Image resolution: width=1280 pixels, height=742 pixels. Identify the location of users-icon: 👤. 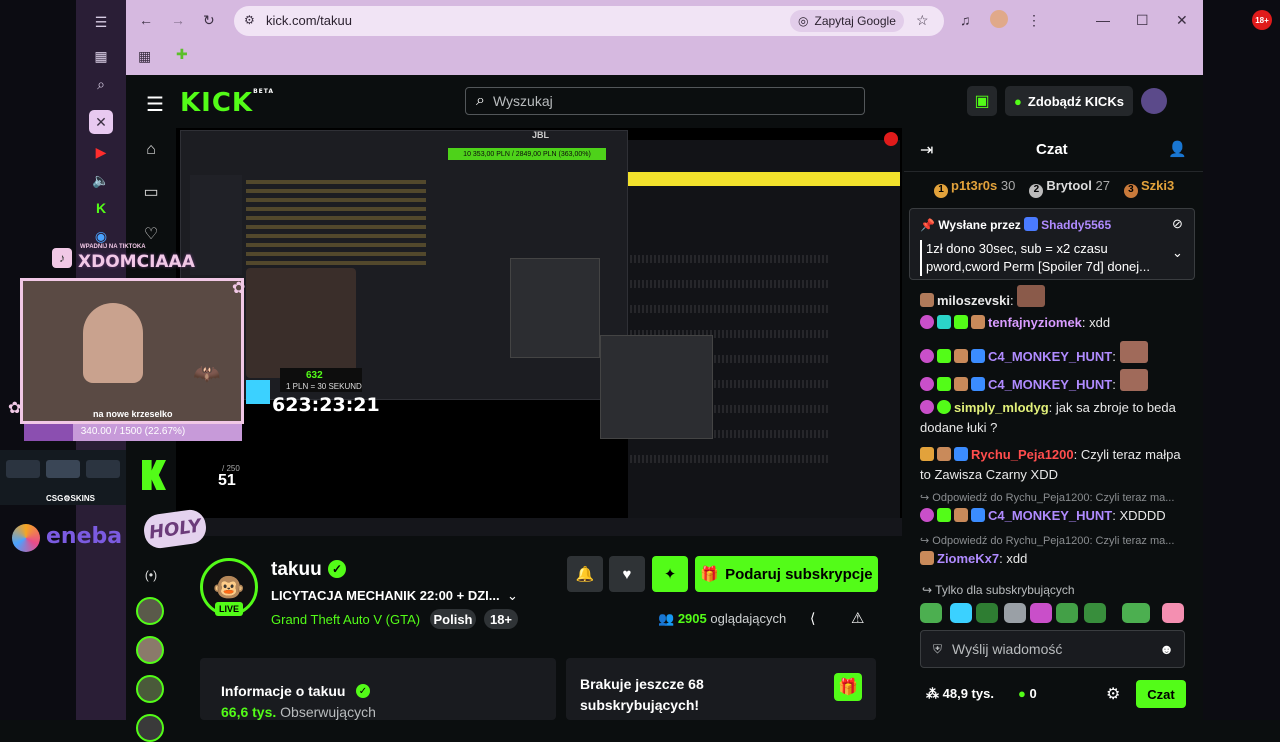
(1177, 149).